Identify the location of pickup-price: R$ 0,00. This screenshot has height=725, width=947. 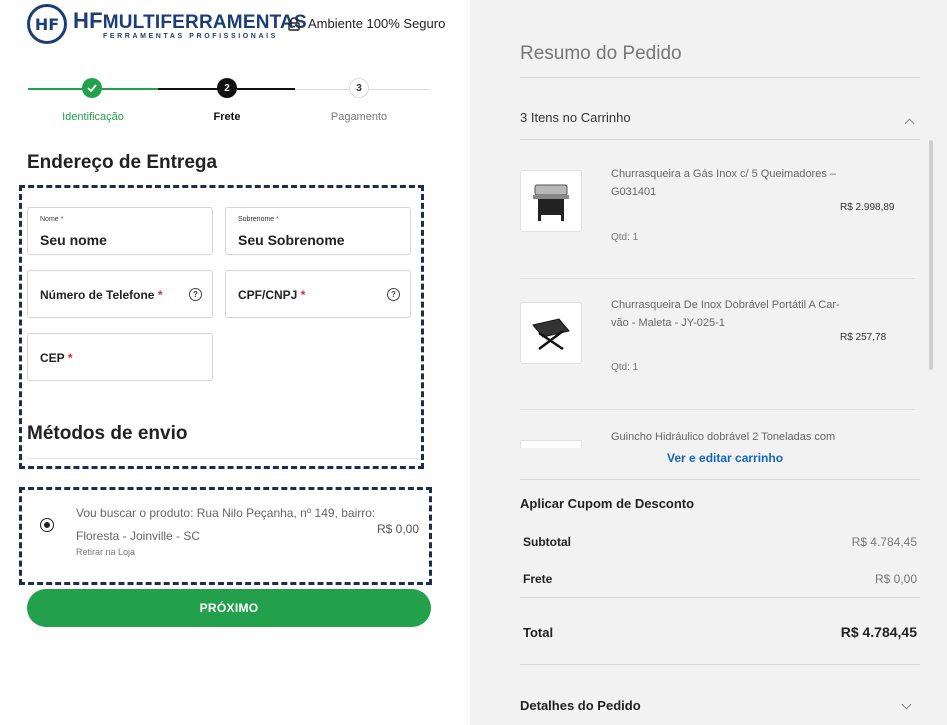
(397, 529).